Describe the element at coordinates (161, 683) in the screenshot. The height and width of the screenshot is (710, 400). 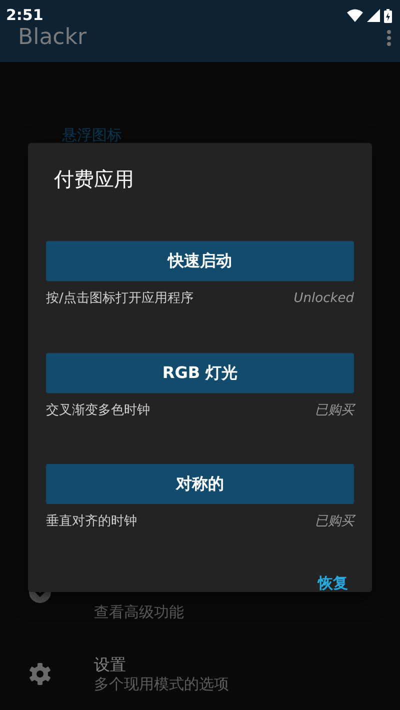
I see `item-subtitle: 多个现用模式的选项` at that location.